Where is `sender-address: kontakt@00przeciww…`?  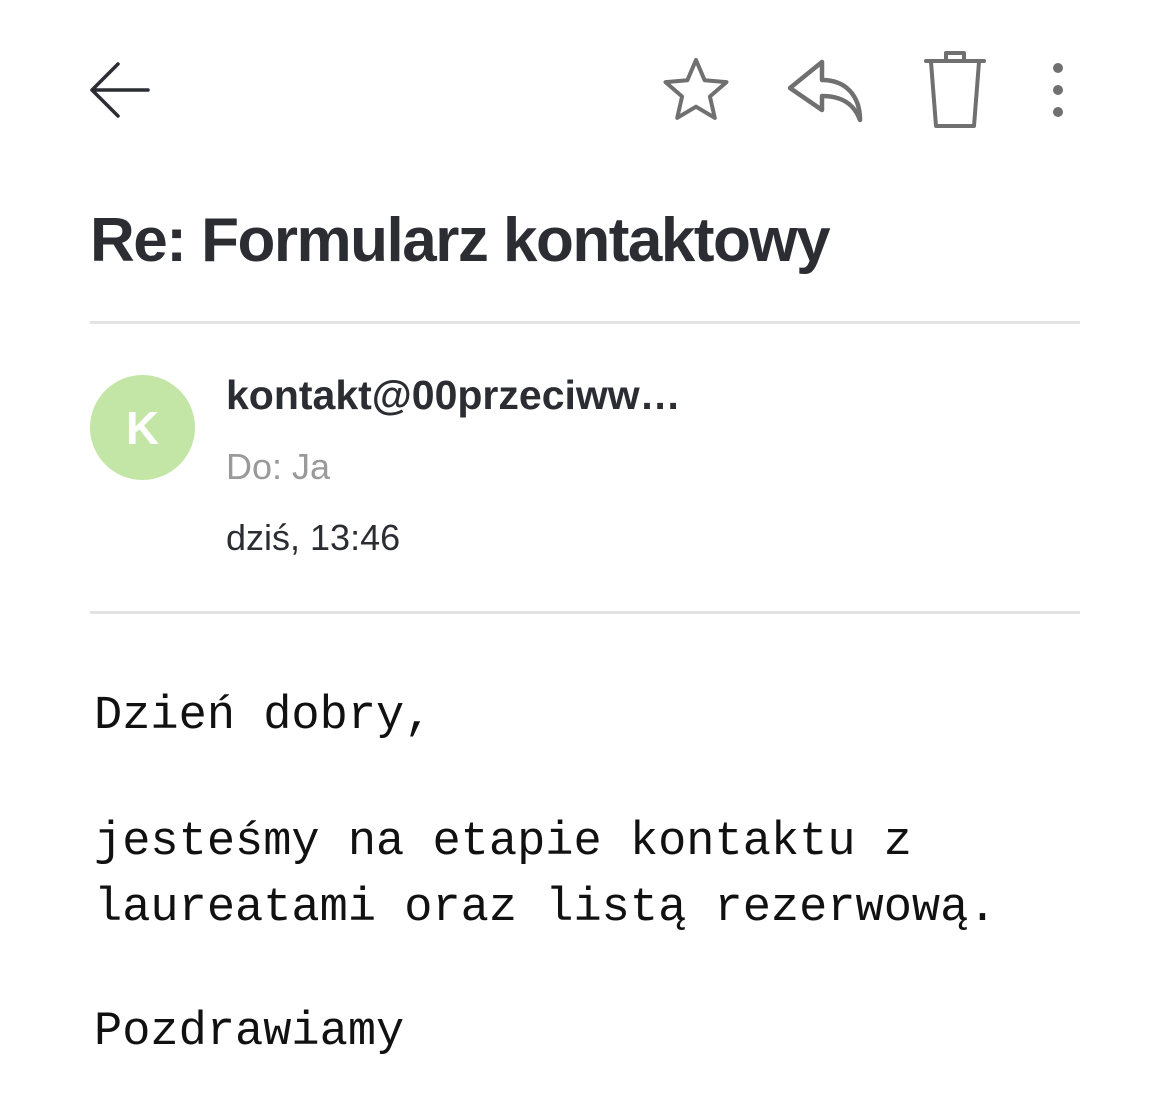 sender-address: kontakt@00przeciww… is located at coordinates (453, 395).